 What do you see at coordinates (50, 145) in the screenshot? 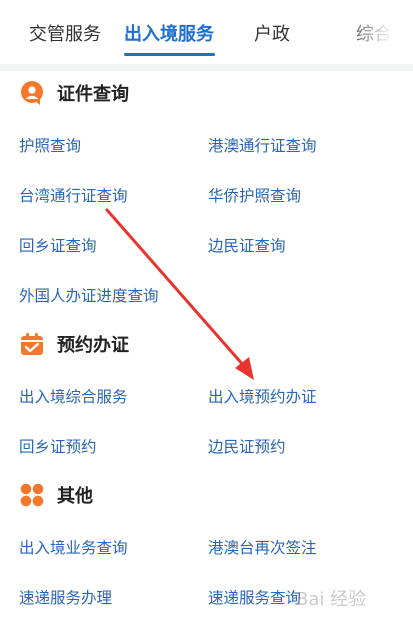
I see `link-passport-query: 护照查询` at bounding box center [50, 145].